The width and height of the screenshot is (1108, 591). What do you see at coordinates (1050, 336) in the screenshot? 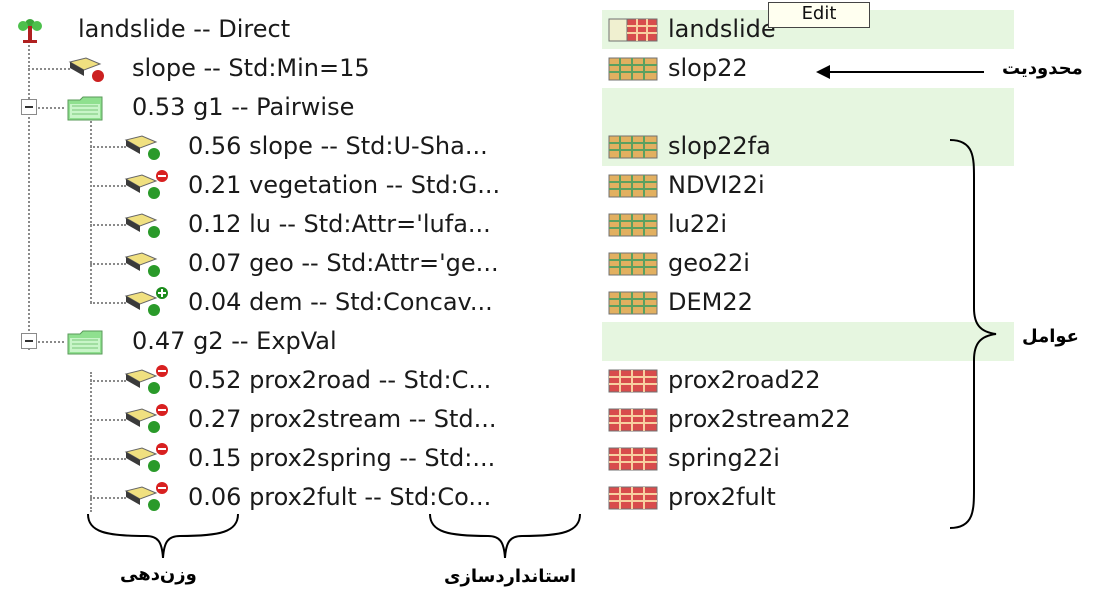
I see `factors-annotation: عوامل` at bounding box center [1050, 336].